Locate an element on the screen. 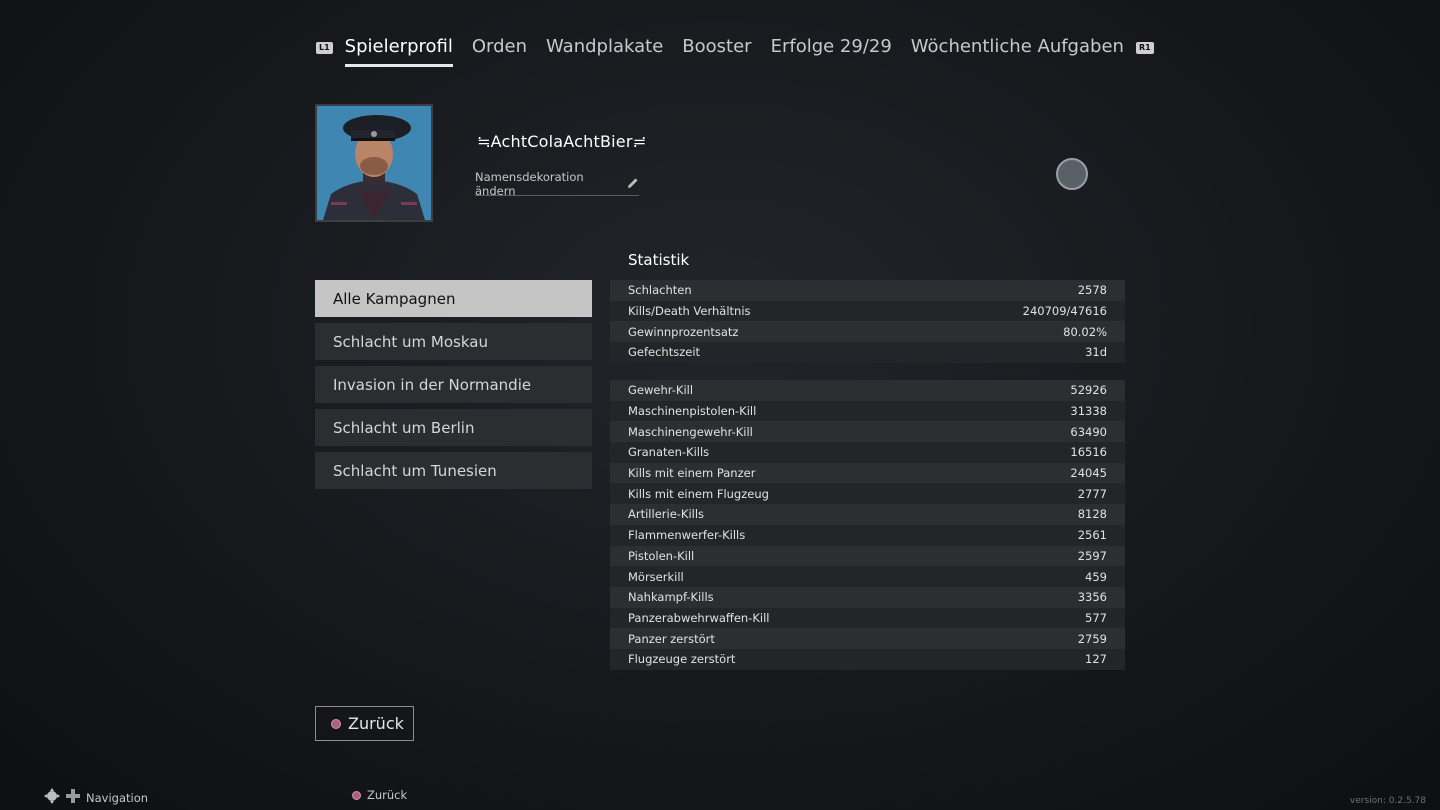  back-button: Zurück is located at coordinates (364, 723).